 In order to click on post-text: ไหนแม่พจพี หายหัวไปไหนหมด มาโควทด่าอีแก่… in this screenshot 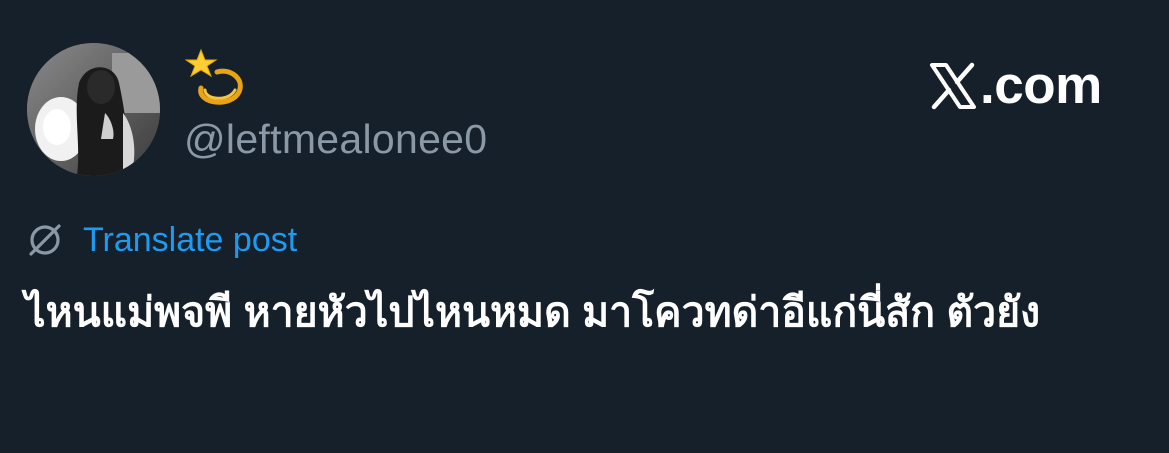, I will do `click(533, 312)`.